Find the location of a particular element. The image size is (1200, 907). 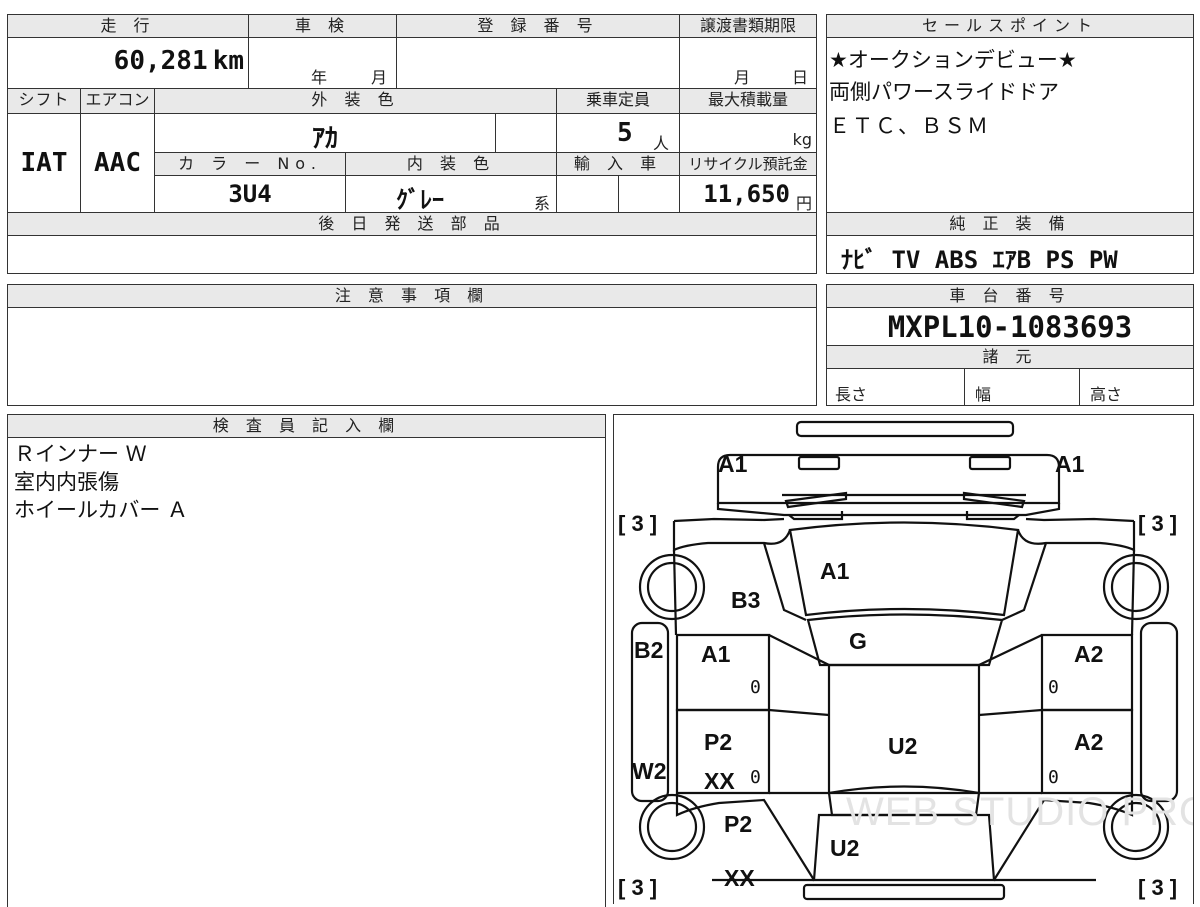

year-label: 年 is located at coordinates (319, 77).